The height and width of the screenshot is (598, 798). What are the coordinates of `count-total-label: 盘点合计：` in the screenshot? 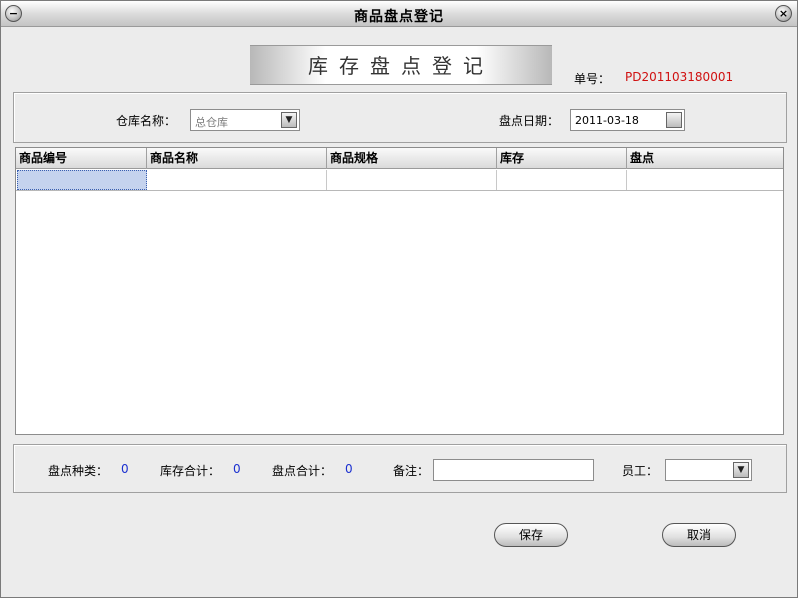 It's located at (302, 471).